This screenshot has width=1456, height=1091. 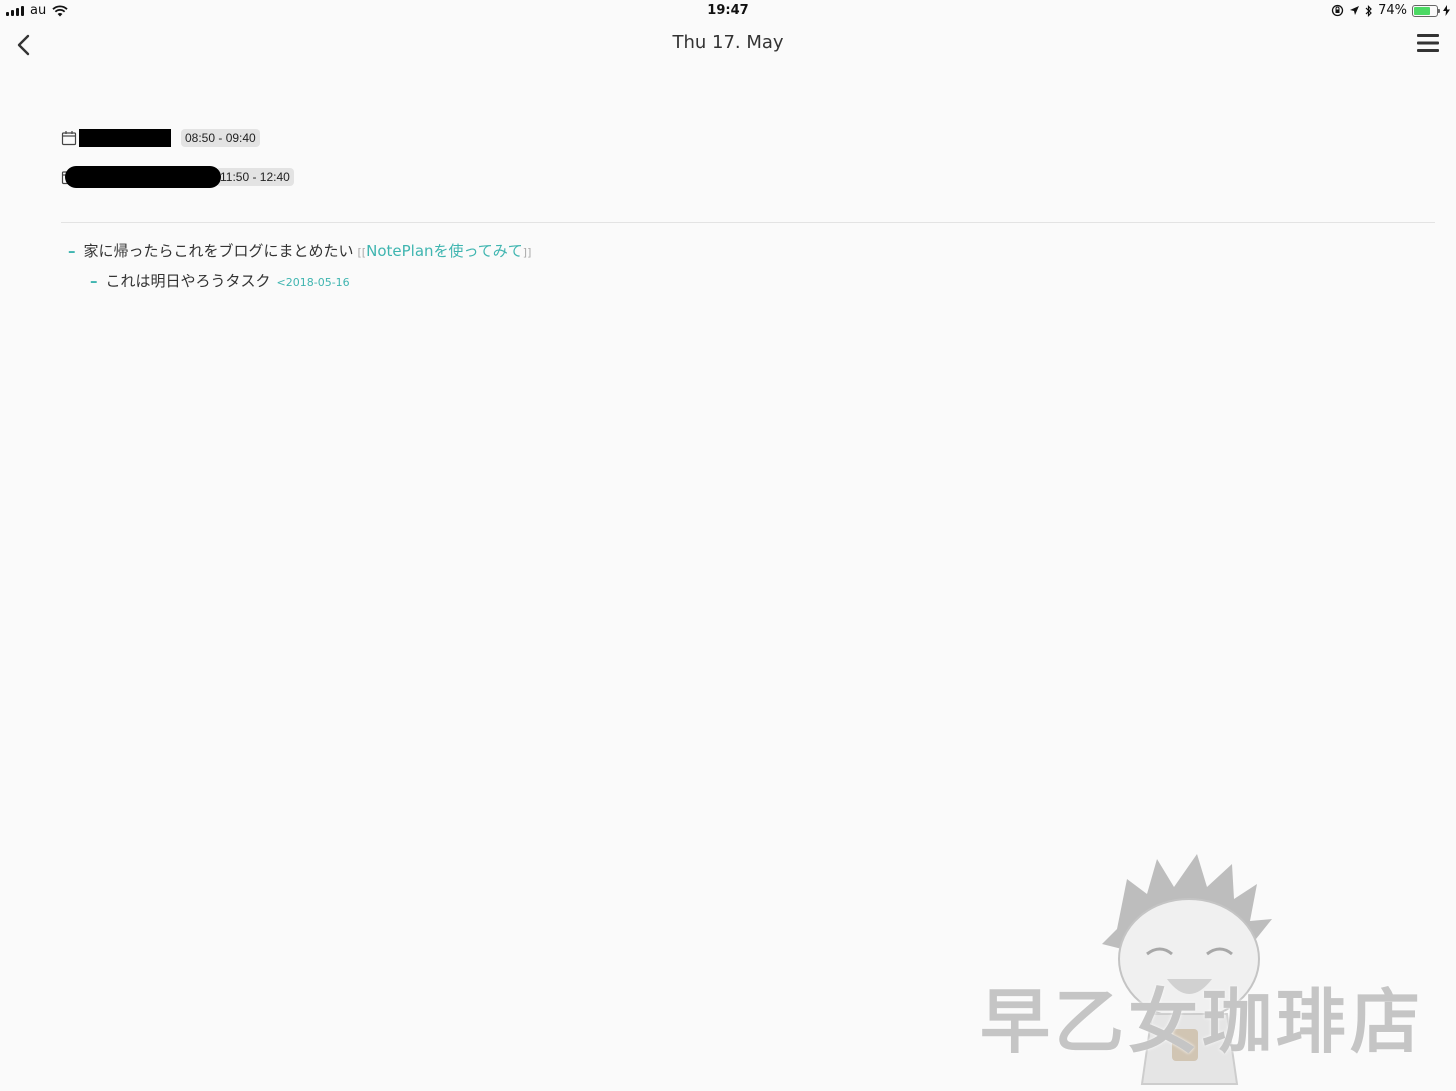 I want to click on menu-icon, so click(x=1428, y=43).